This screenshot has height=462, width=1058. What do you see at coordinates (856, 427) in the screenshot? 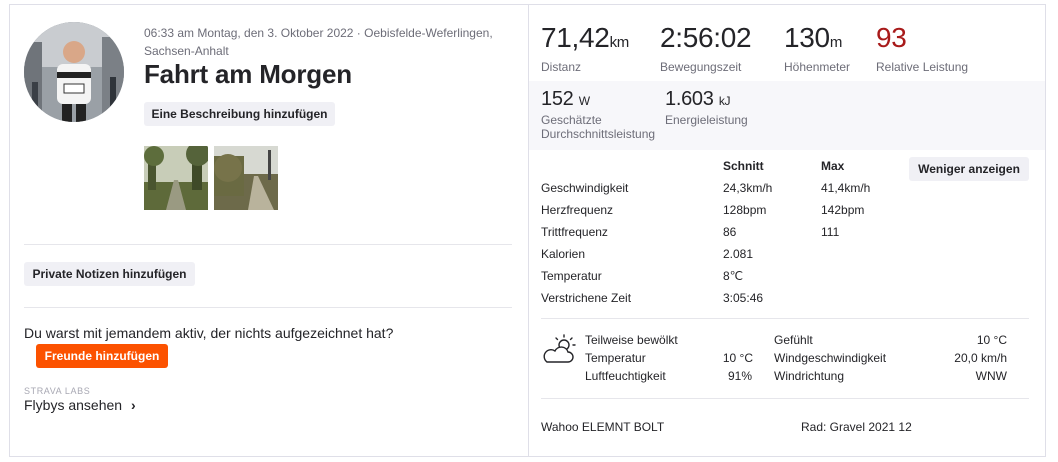
I see `bike-name: Rad: Gravel 2021 12` at bounding box center [856, 427].